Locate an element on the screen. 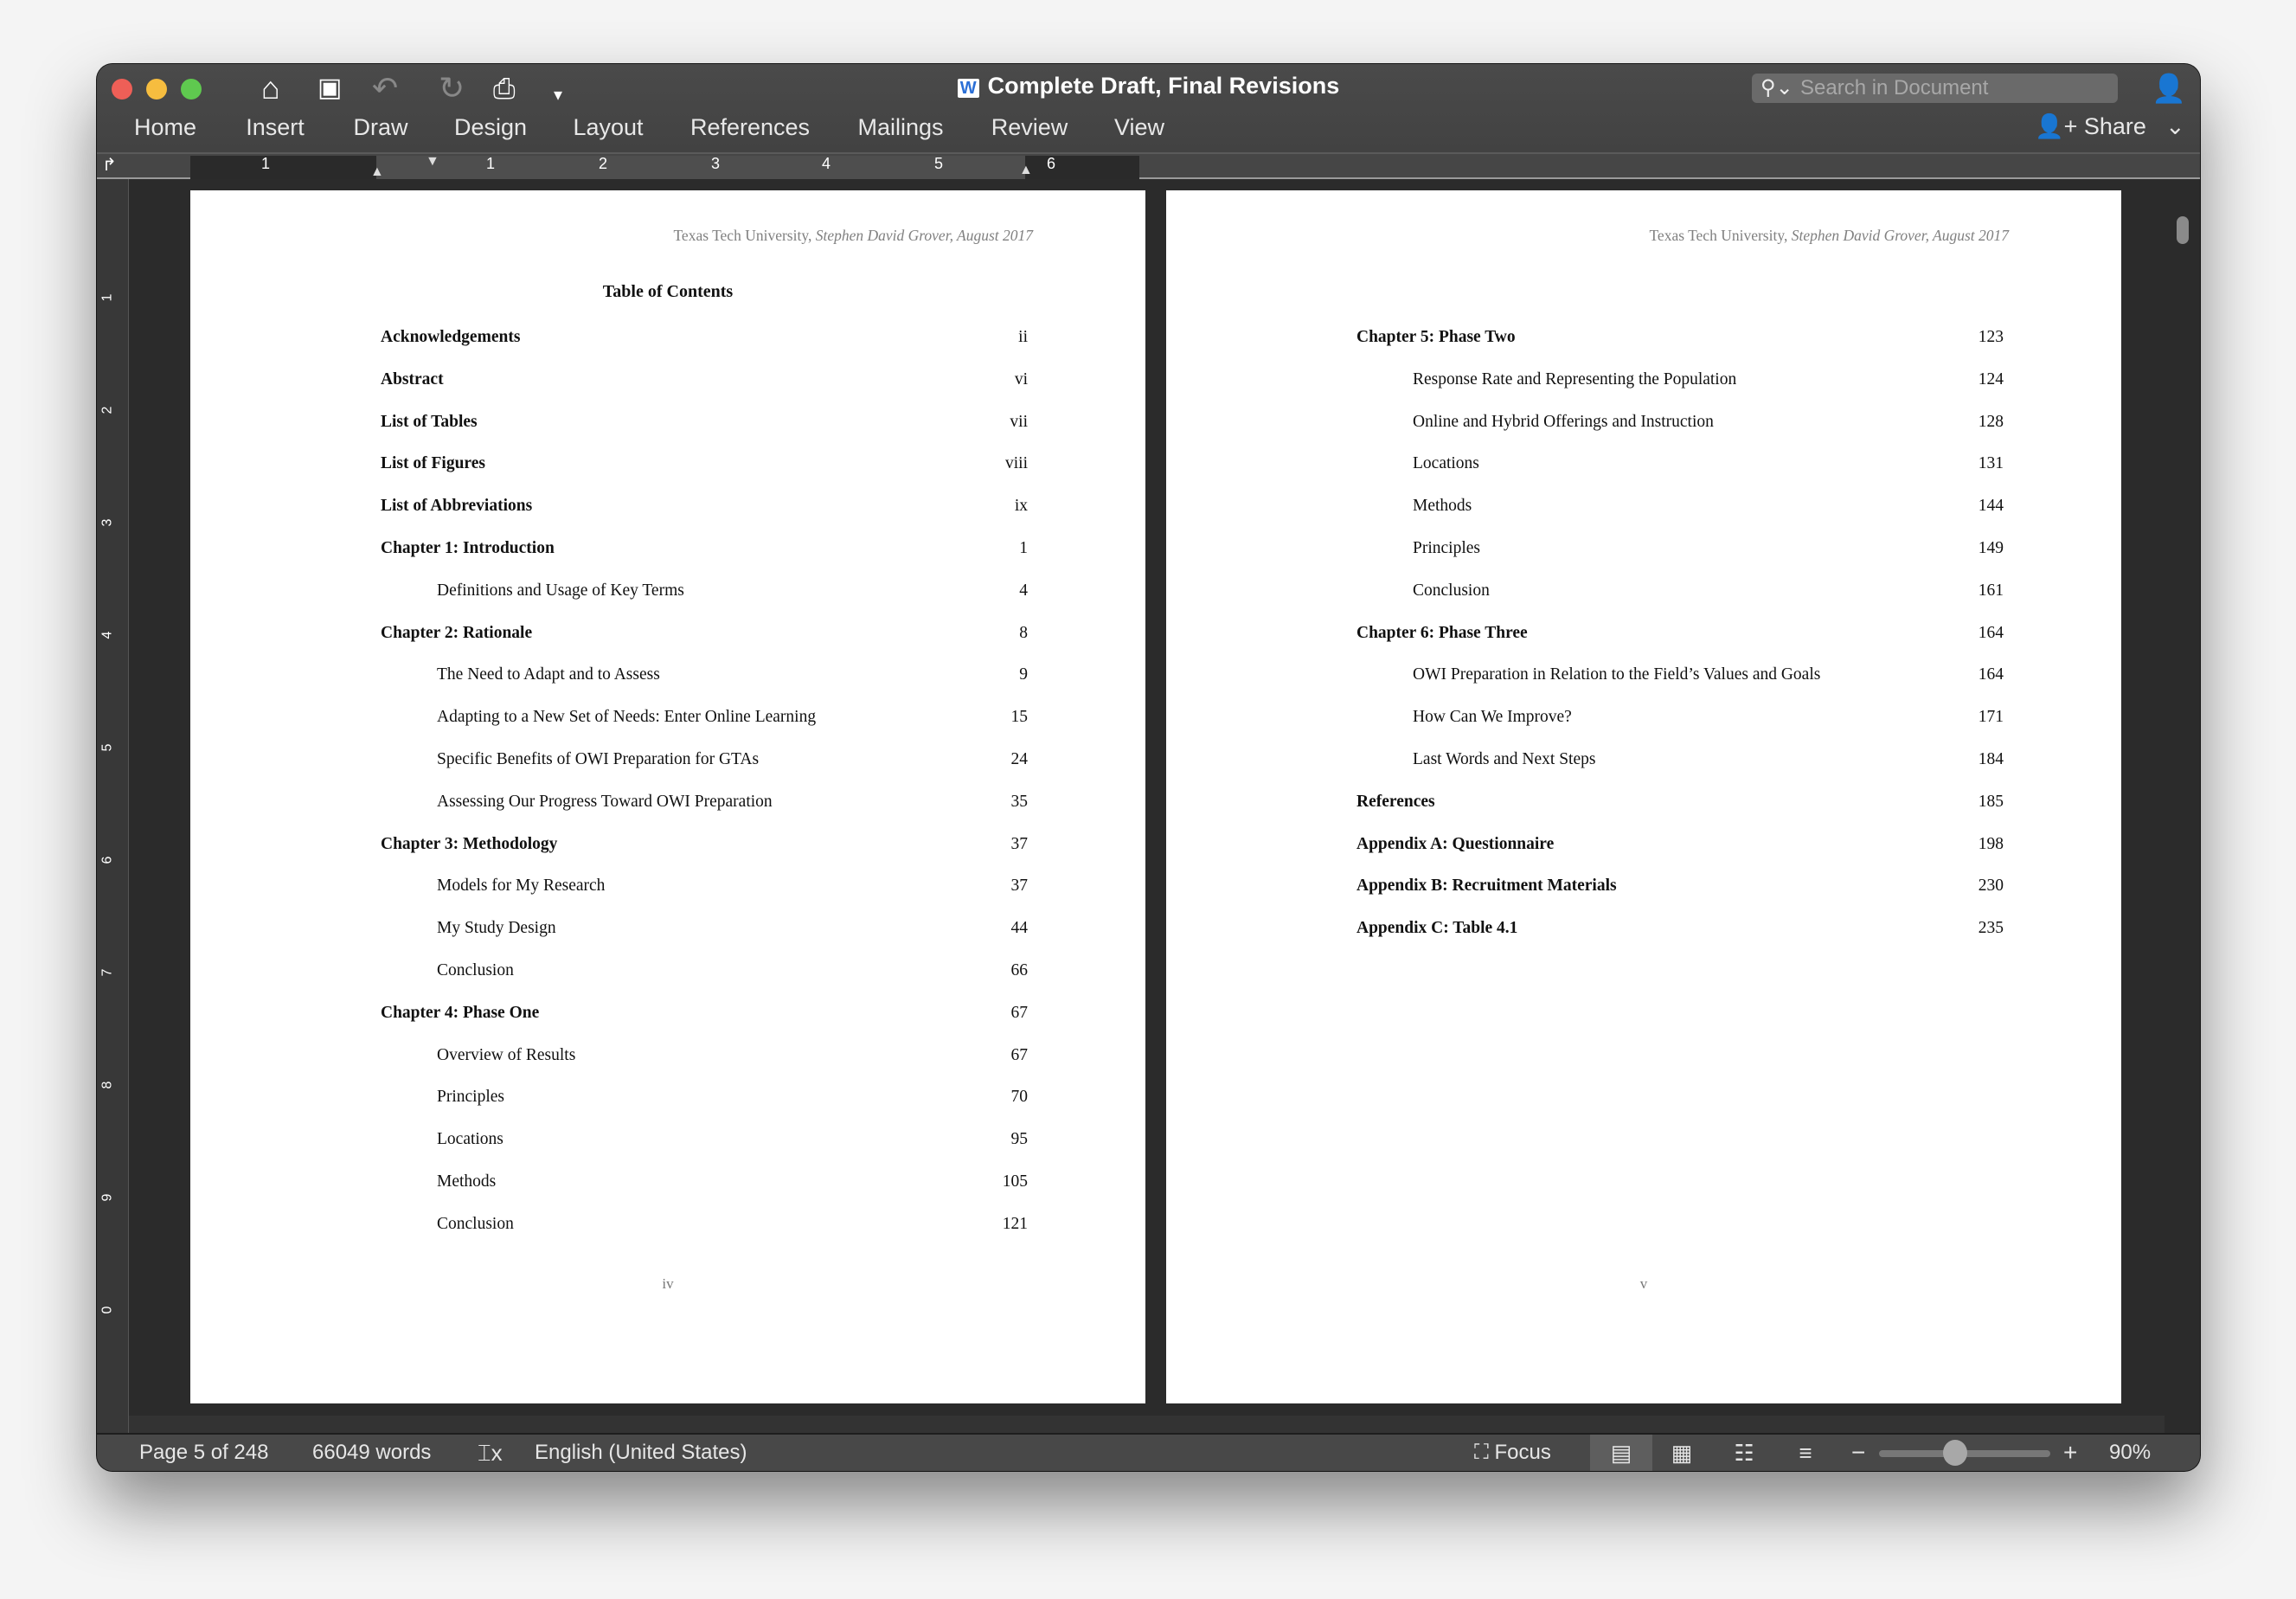  focus-button: ⛶ Focus is located at coordinates (1512, 1453).